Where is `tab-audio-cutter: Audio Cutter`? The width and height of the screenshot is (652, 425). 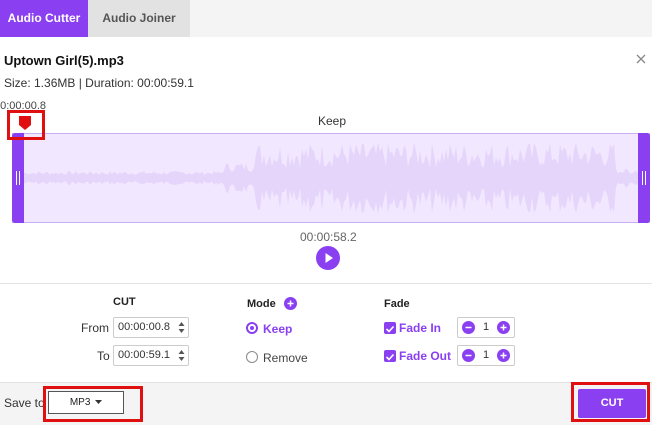 tab-audio-cutter: Audio Cutter is located at coordinates (44, 18).